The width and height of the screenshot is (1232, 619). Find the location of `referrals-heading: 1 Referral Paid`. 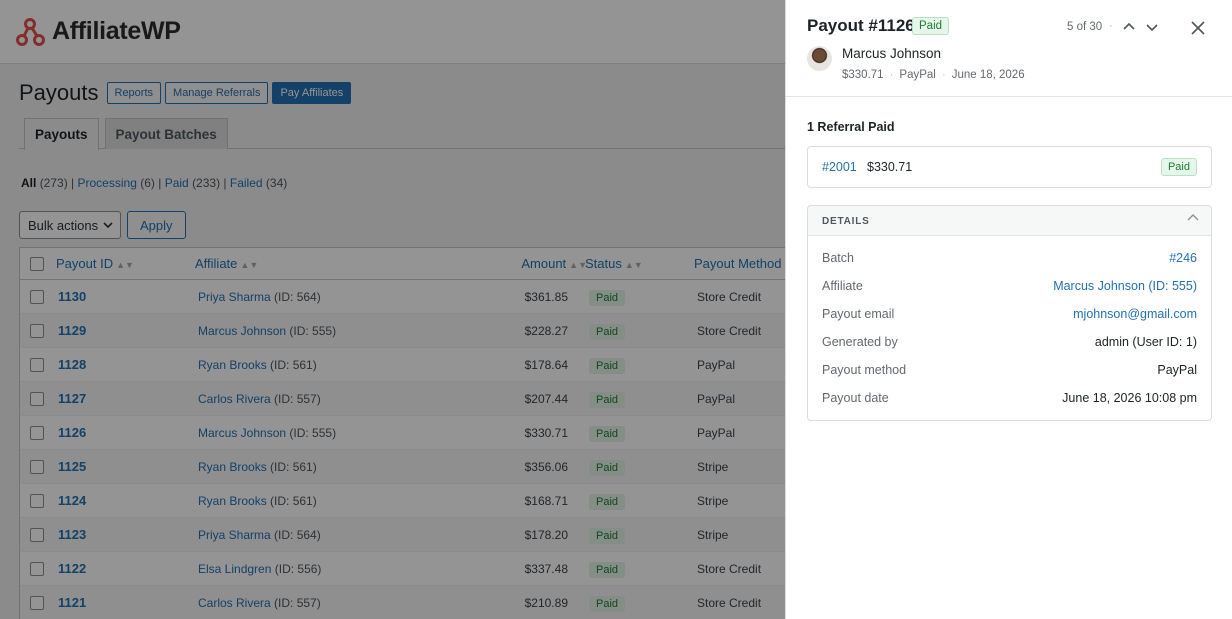

referrals-heading: 1 Referral Paid is located at coordinates (851, 127).